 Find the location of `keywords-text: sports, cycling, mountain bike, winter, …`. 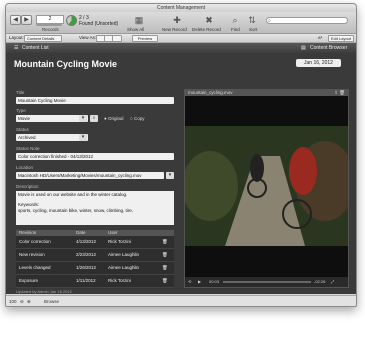

keywords-text: sports, cycling, mountain bike, winter, … is located at coordinates (76, 210).